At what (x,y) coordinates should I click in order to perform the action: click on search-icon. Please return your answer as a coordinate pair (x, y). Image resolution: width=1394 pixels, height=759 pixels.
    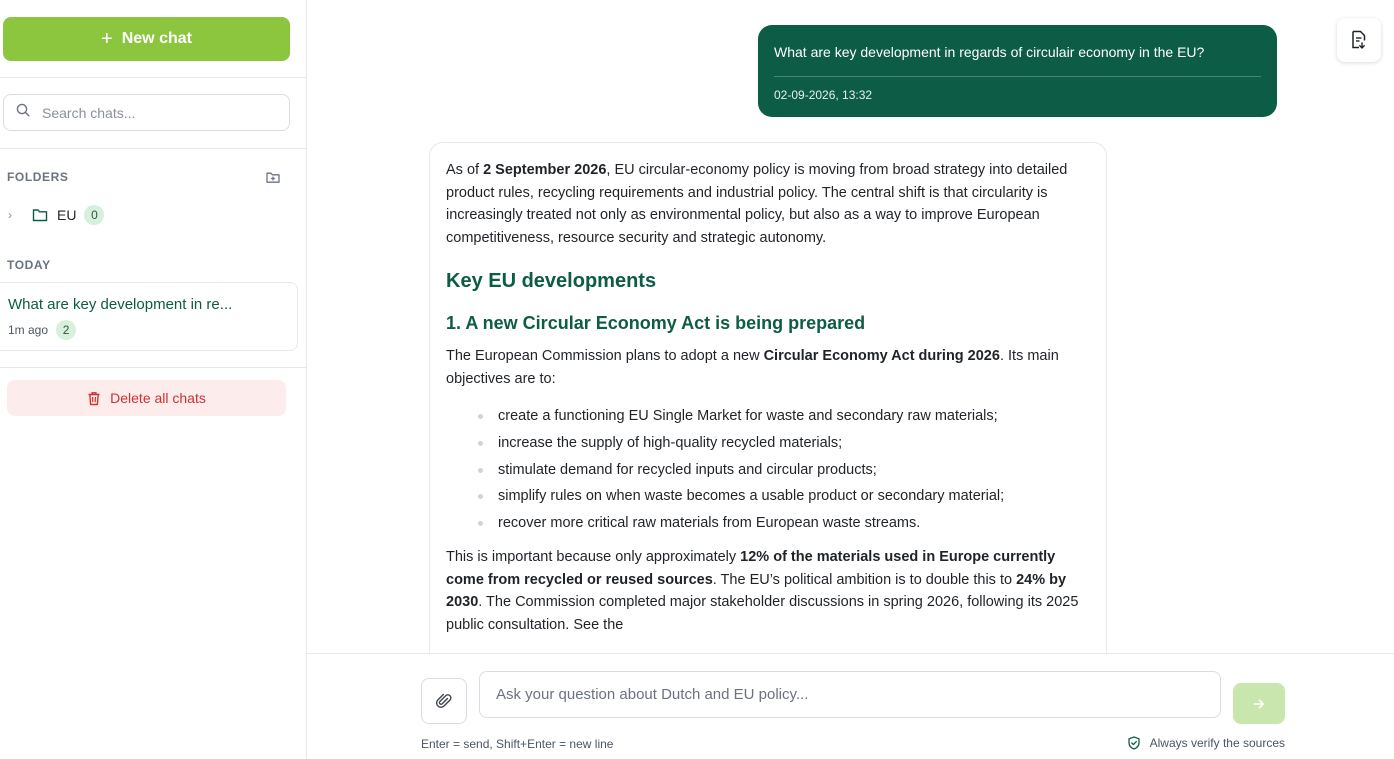
    Looking at the image, I should click on (23, 112).